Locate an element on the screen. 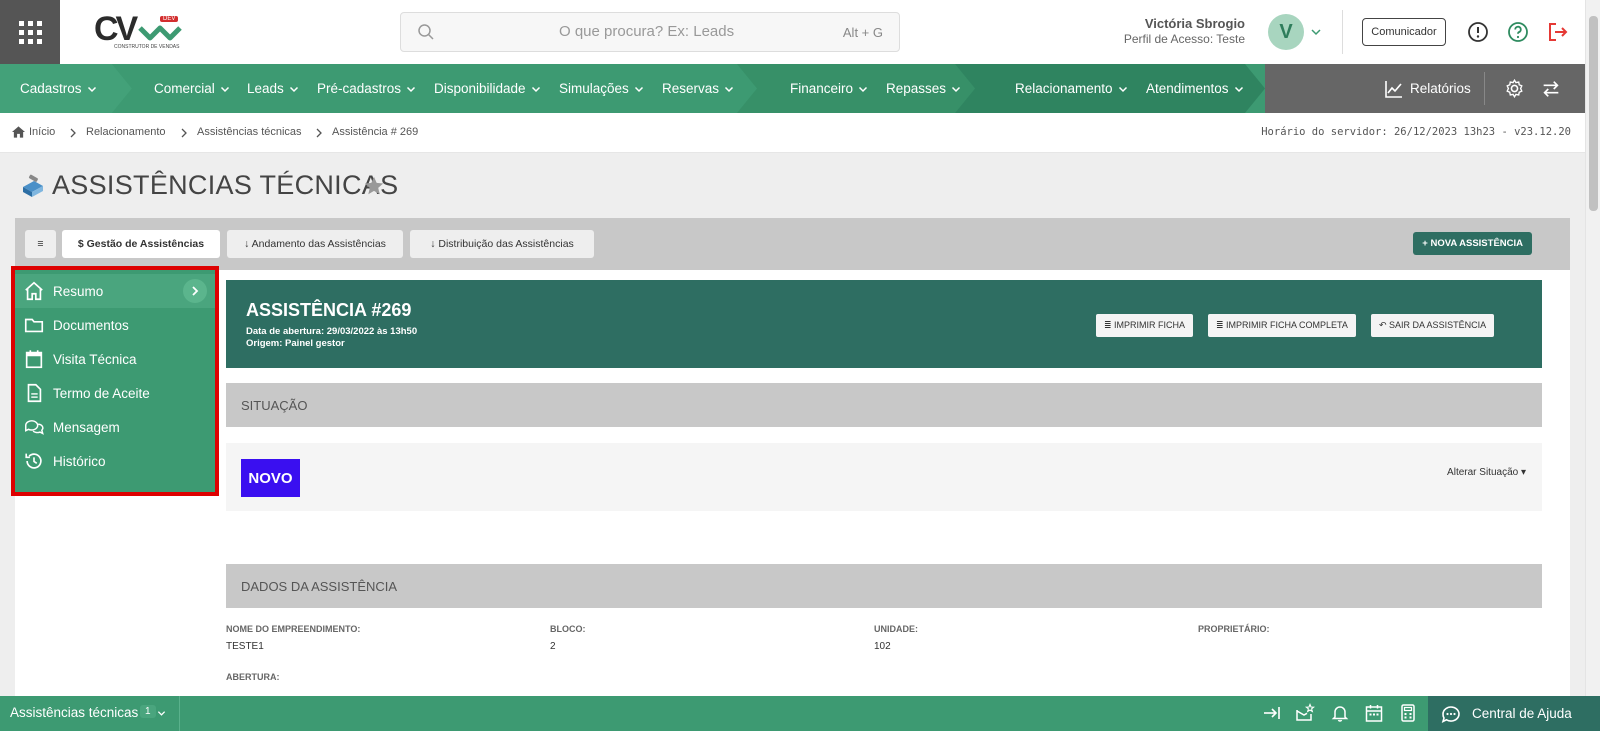 Image resolution: width=1600 pixels, height=731 pixels. nav-comercial: Comercial is located at coordinates (192, 88).